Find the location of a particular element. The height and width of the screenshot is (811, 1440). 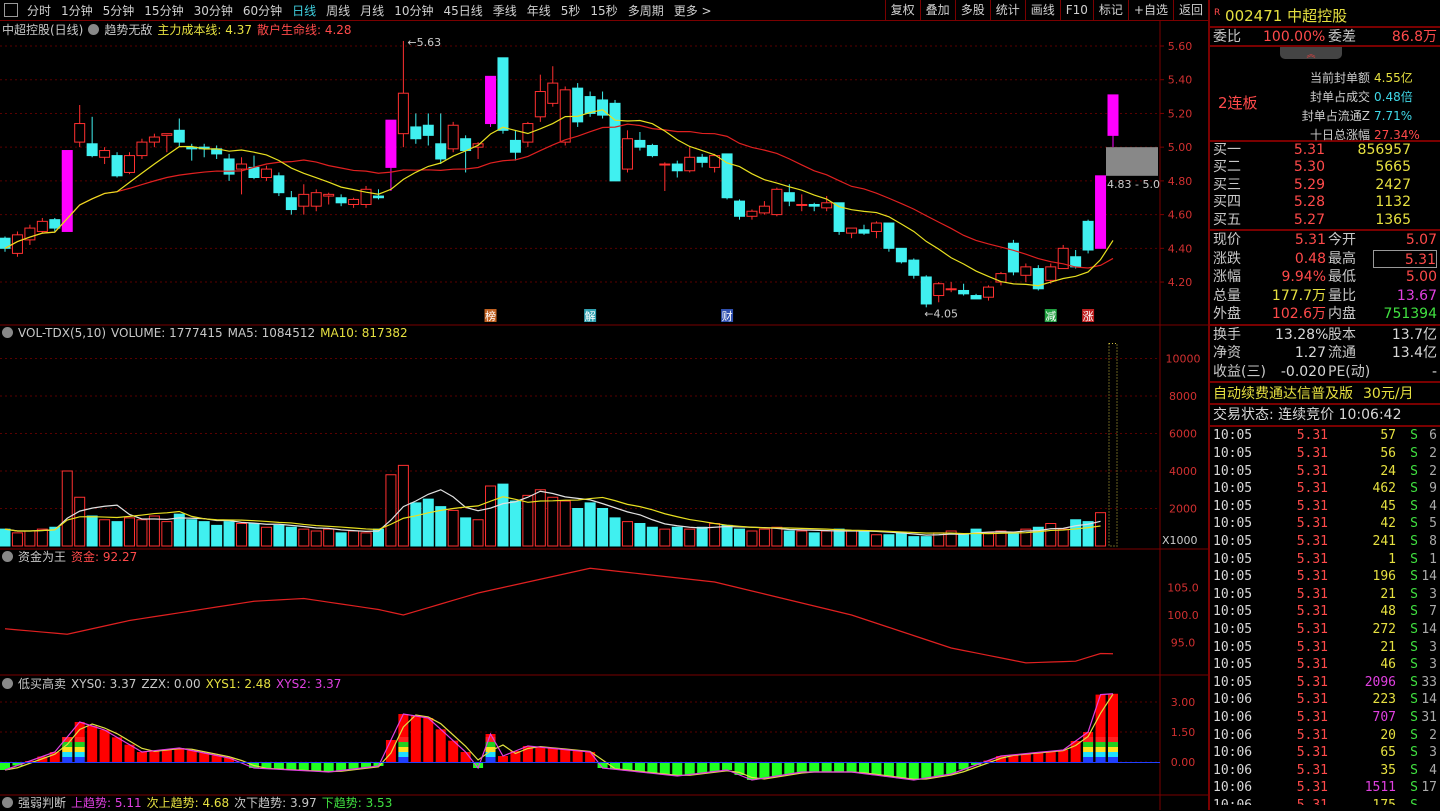

toolbar-action-button: F10 is located at coordinates (1076, 10).